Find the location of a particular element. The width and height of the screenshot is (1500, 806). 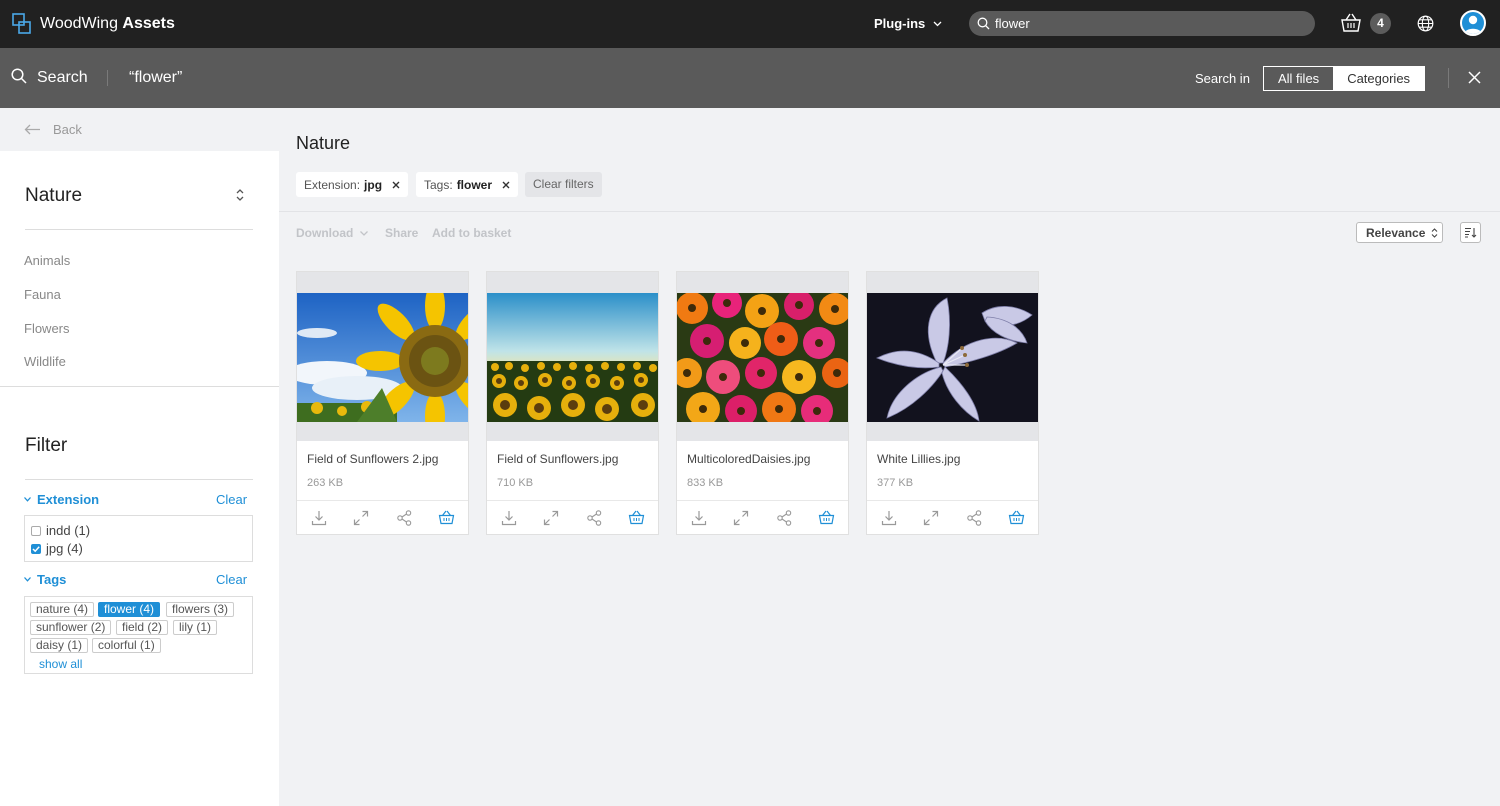

category-item-animals: Animals is located at coordinates (47, 260).